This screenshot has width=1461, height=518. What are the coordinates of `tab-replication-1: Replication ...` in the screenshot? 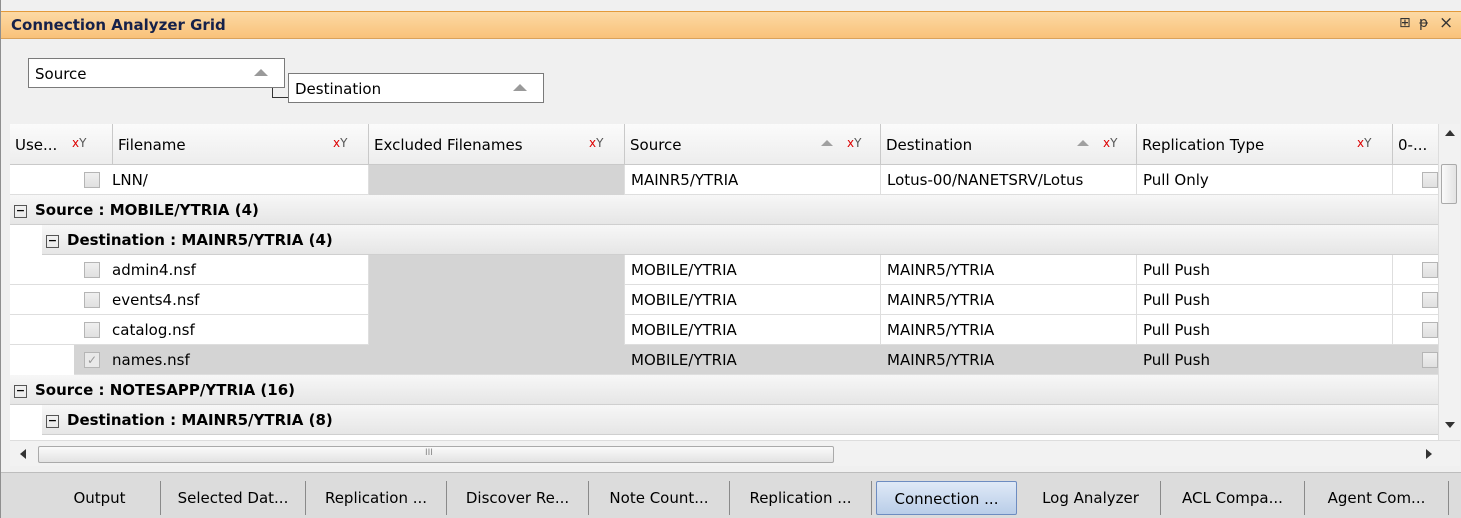 It's located at (376, 498).